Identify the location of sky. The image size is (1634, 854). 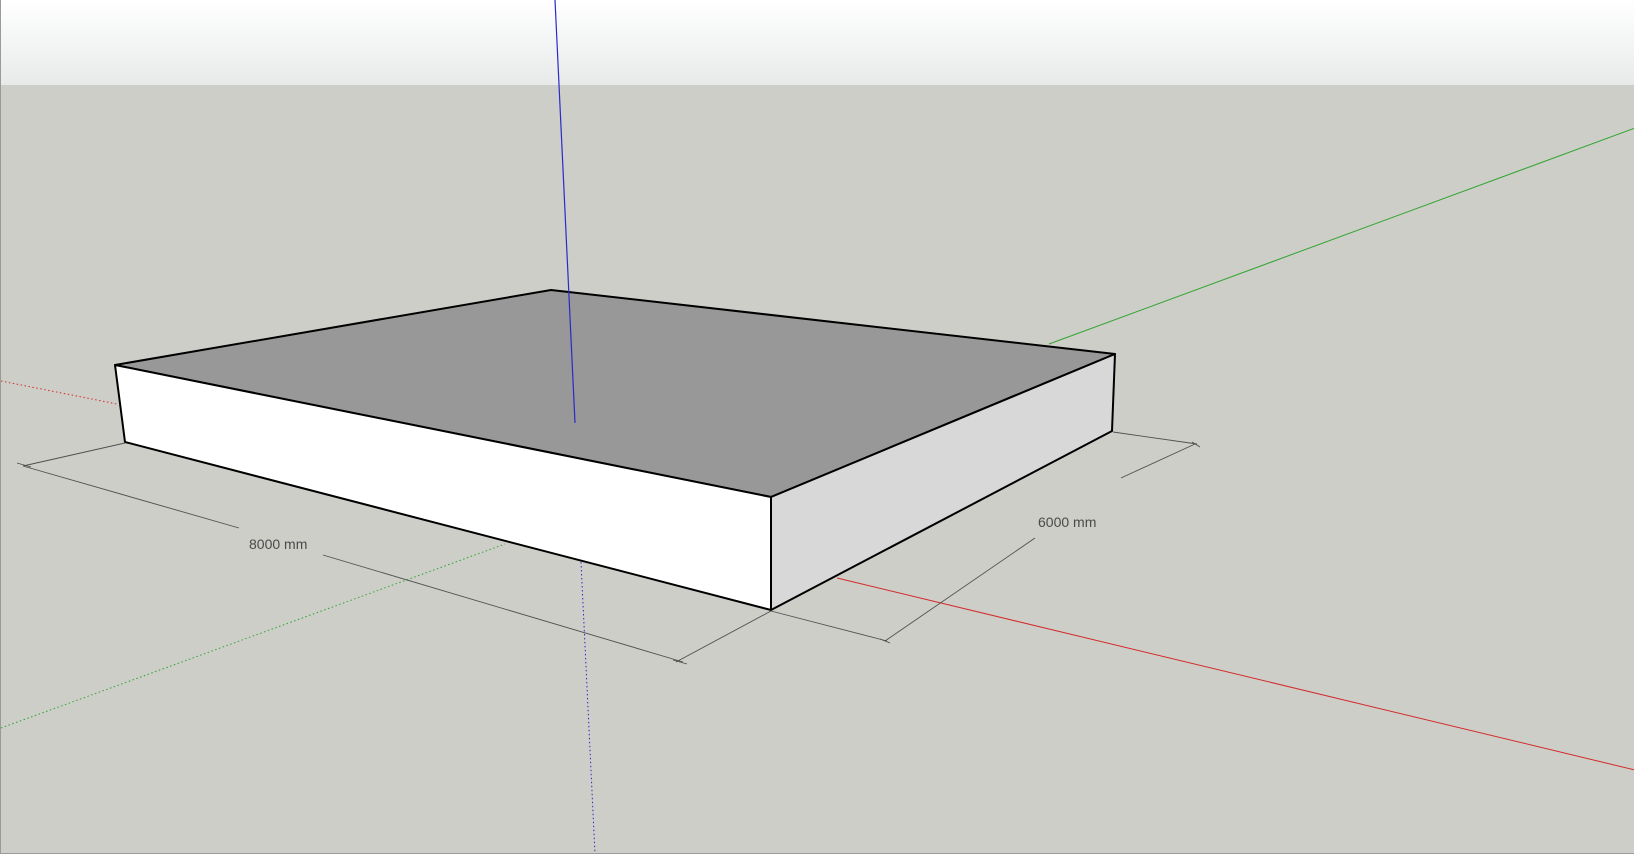
(817, 42).